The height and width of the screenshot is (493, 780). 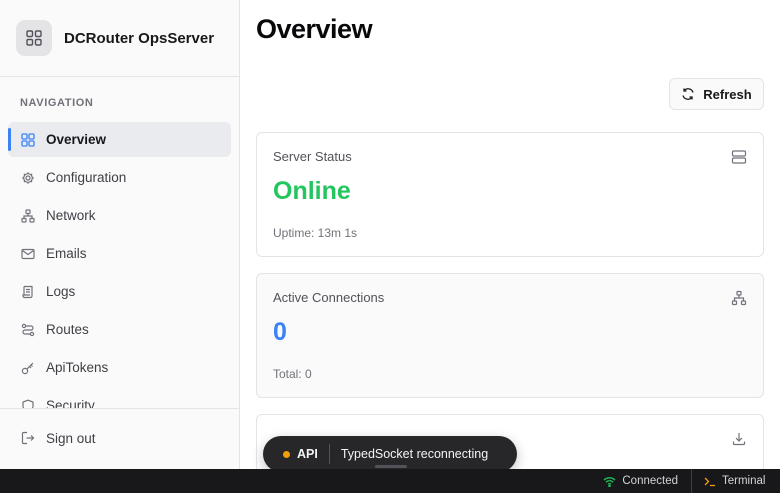 I want to click on toast-message: TypedSocket reconnecting, so click(x=414, y=454).